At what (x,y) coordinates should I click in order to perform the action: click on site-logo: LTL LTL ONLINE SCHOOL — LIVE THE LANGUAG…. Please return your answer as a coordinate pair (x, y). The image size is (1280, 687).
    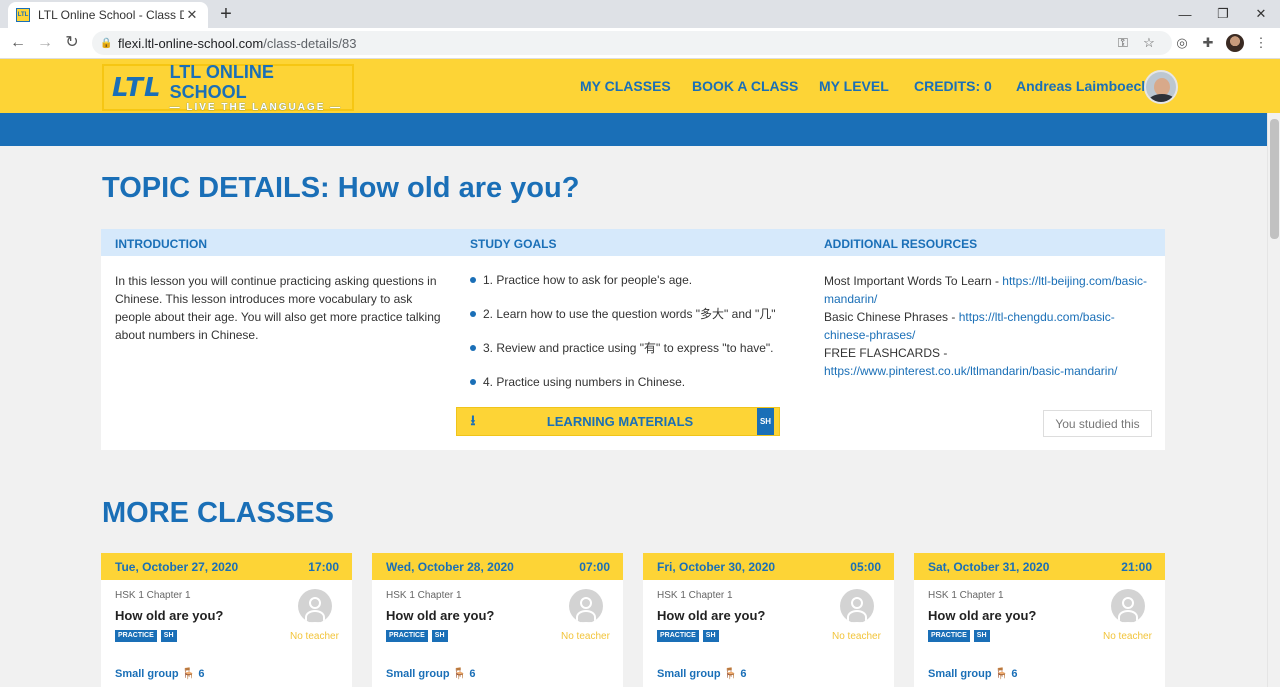
    Looking at the image, I should click on (228, 87).